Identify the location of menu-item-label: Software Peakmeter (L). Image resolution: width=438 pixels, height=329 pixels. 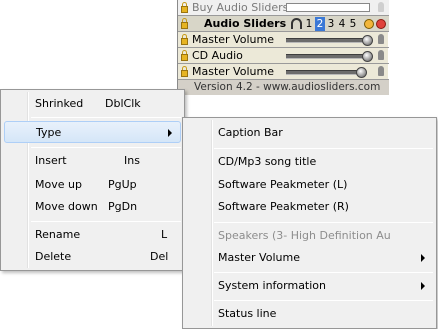
(283, 184).